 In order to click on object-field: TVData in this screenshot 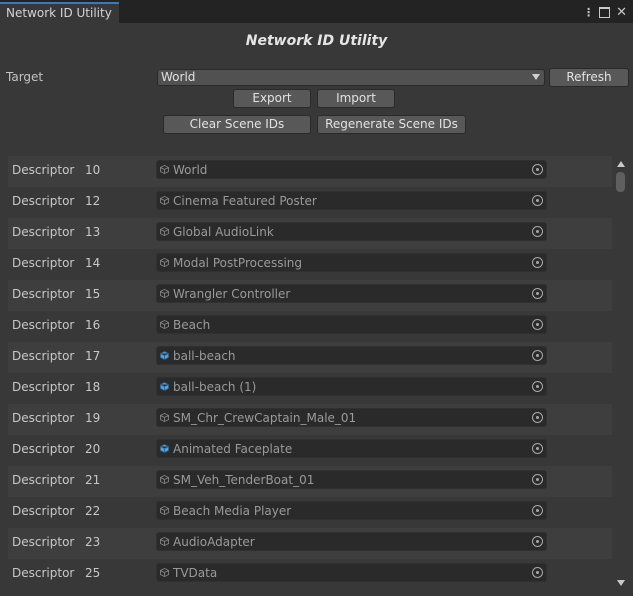, I will do `click(351, 572)`.